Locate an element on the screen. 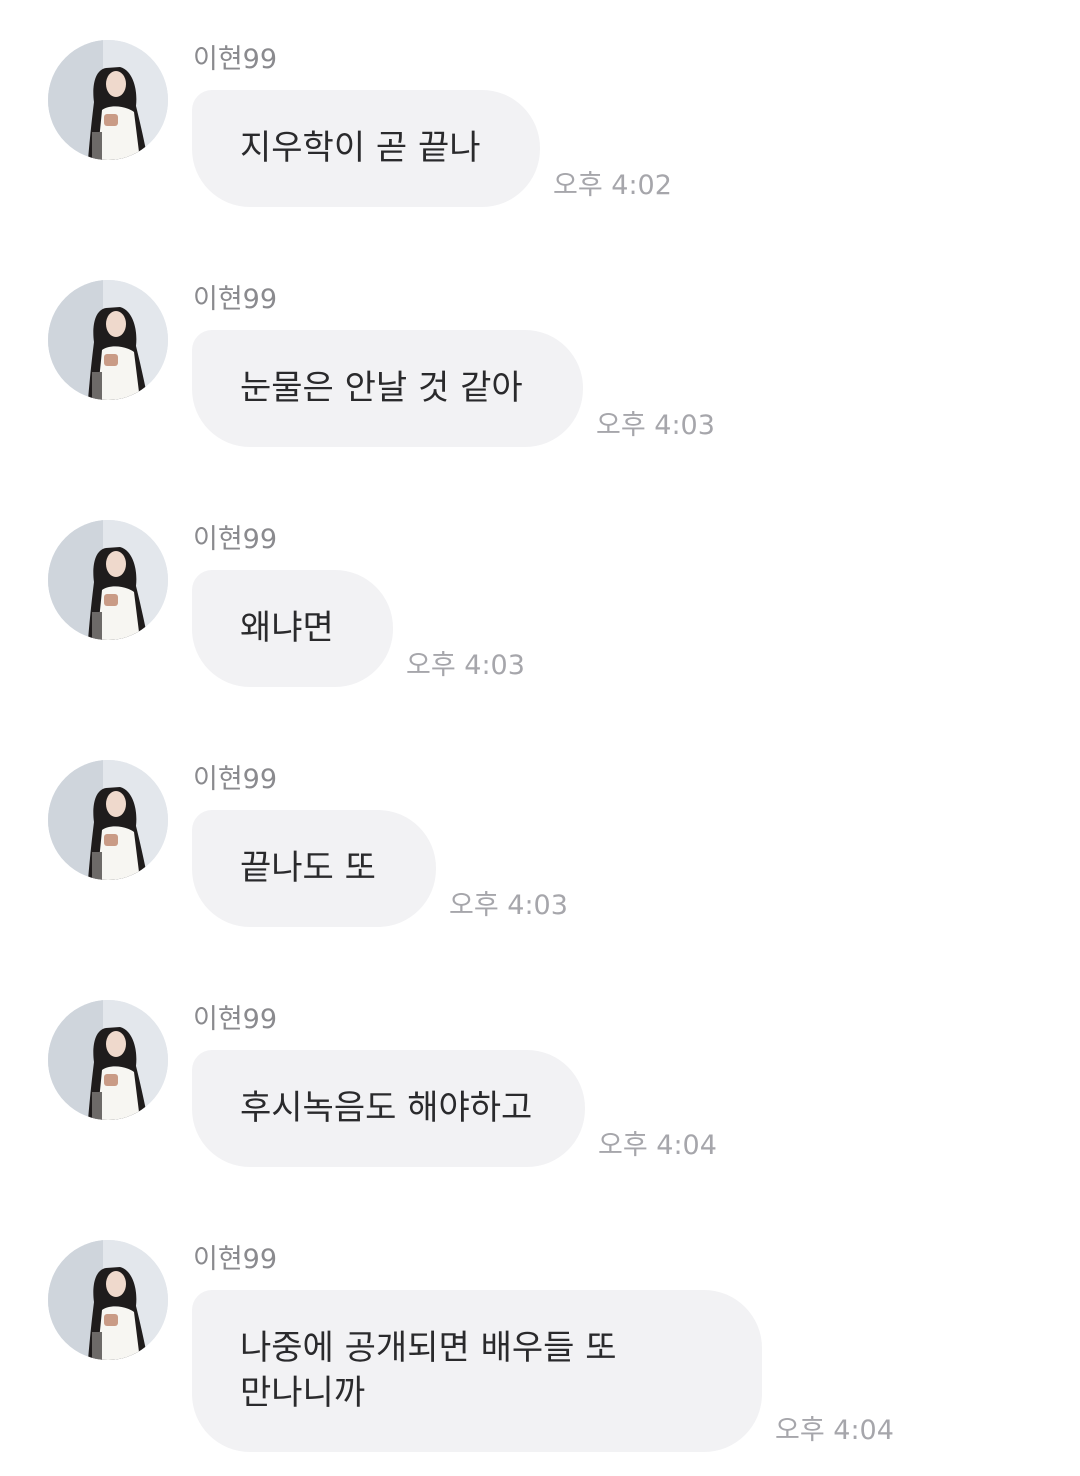  message-bubble: 후시녹음도 해야하고 is located at coordinates (388, 1108).